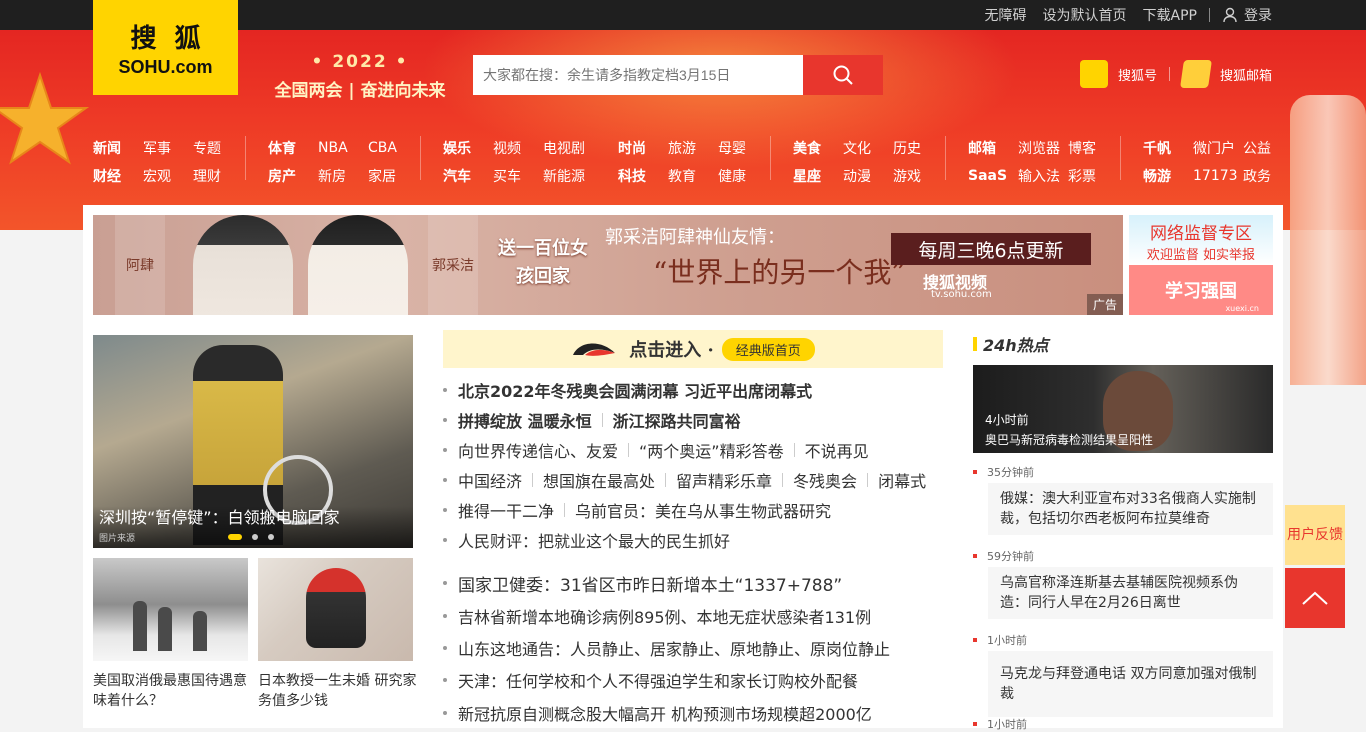 The width and height of the screenshot is (1366, 732). I want to click on xuexi-ad: 学习强国 xuexi.cn, so click(1201, 290).